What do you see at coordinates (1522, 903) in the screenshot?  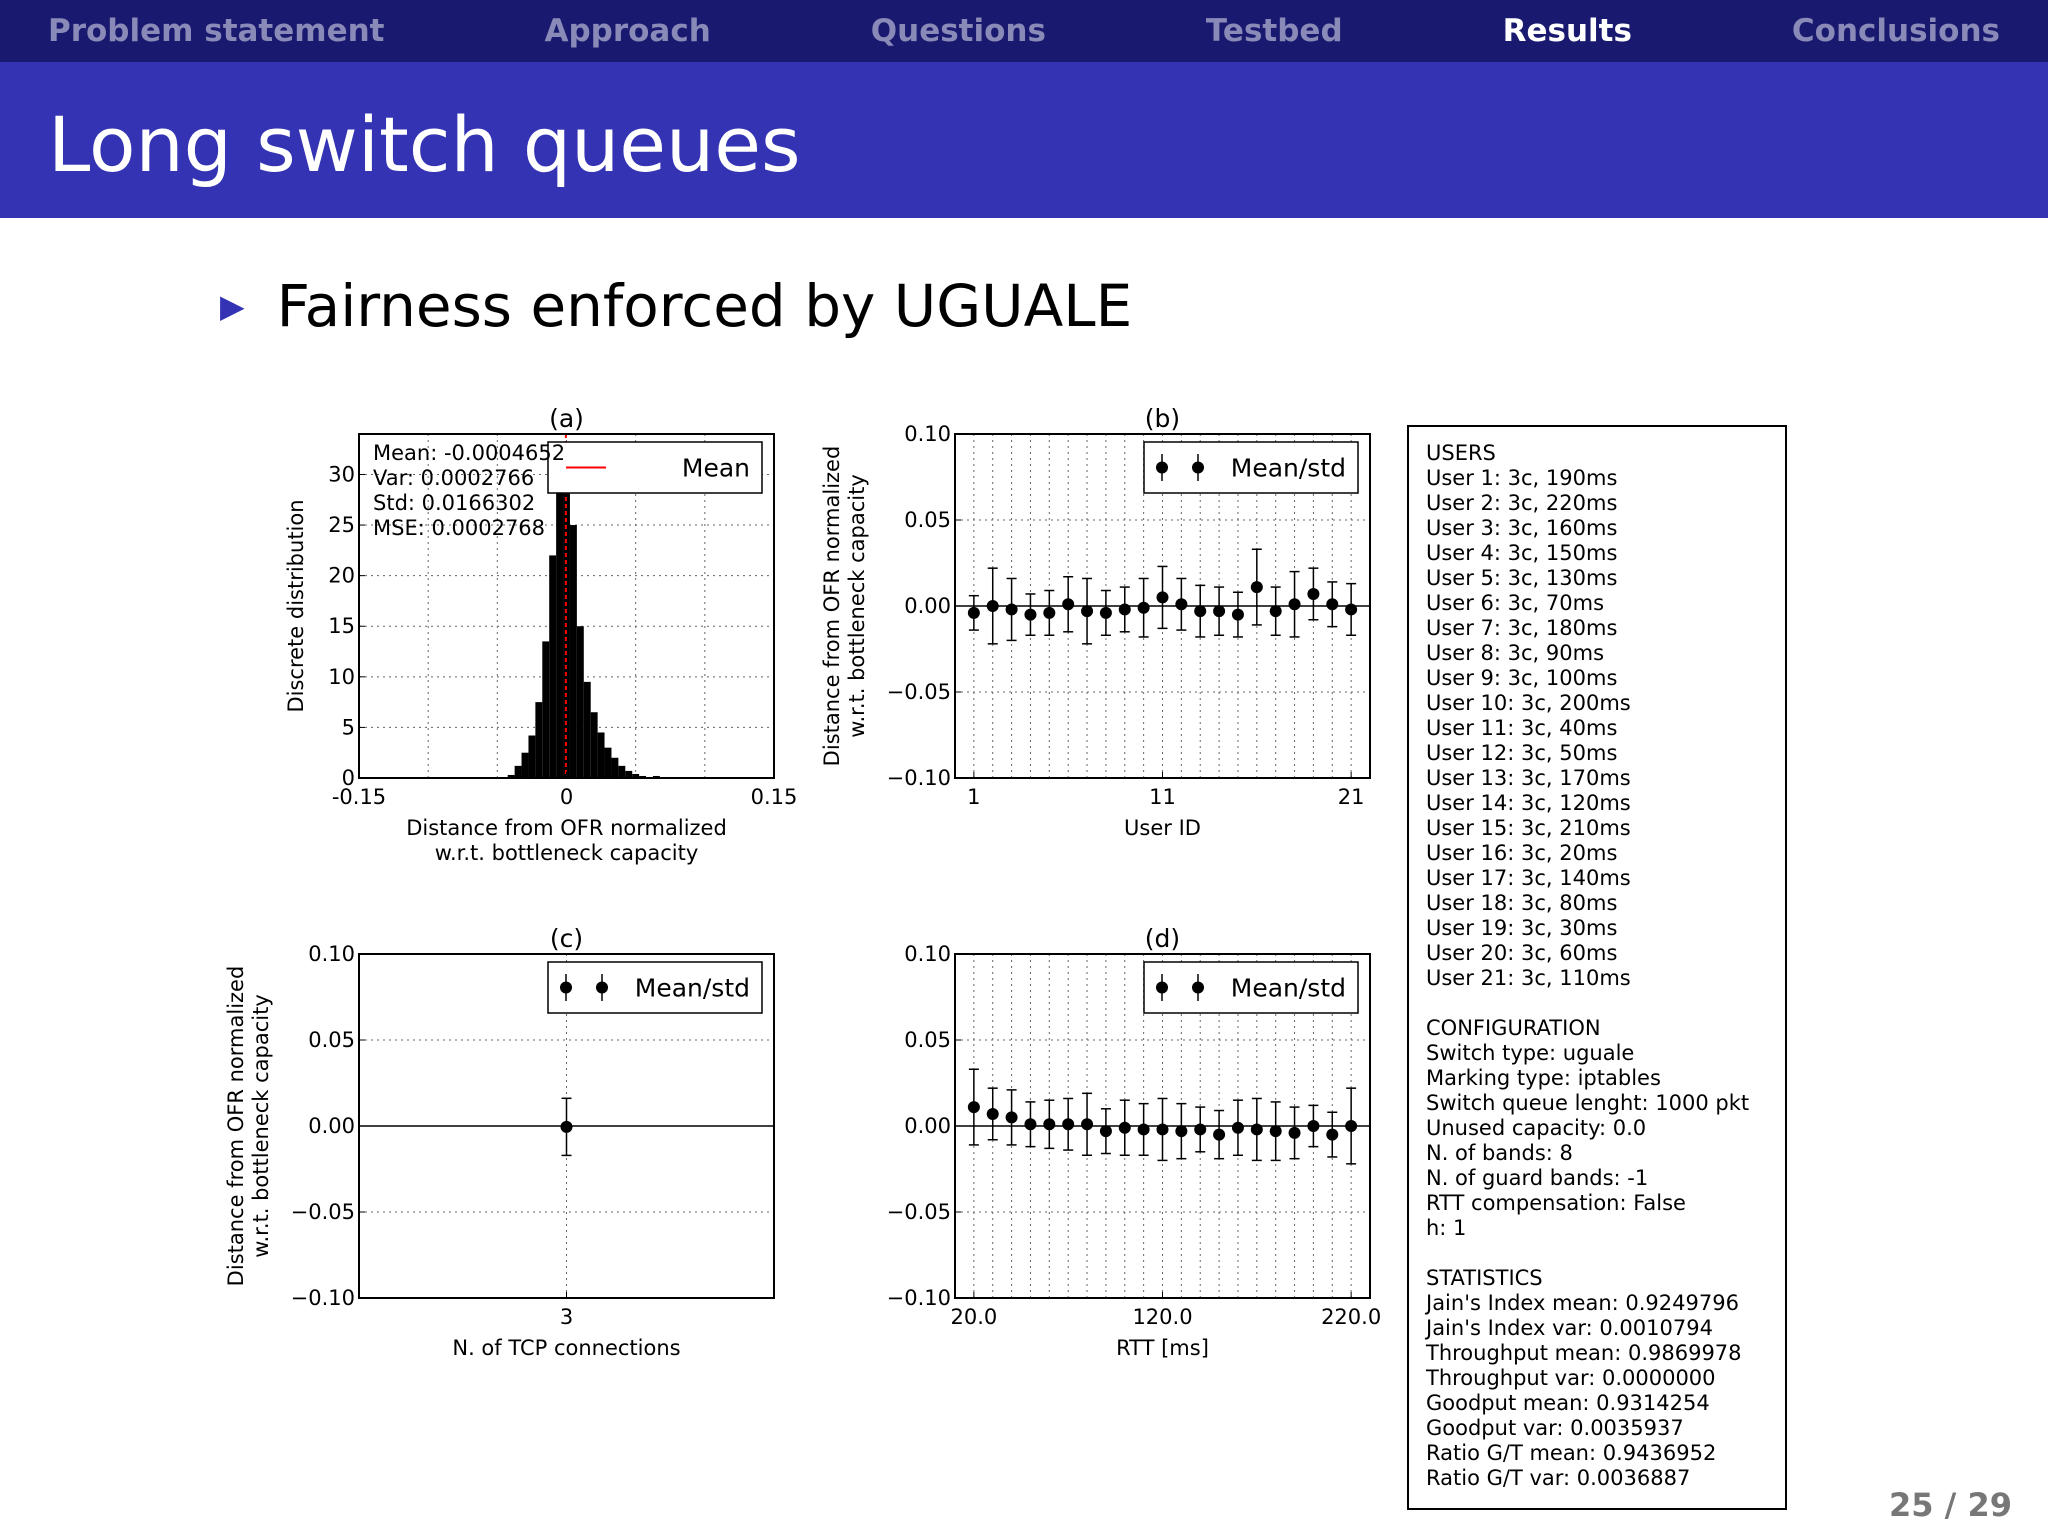 I see `info-line: User 18: 3c, 80ms` at bounding box center [1522, 903].